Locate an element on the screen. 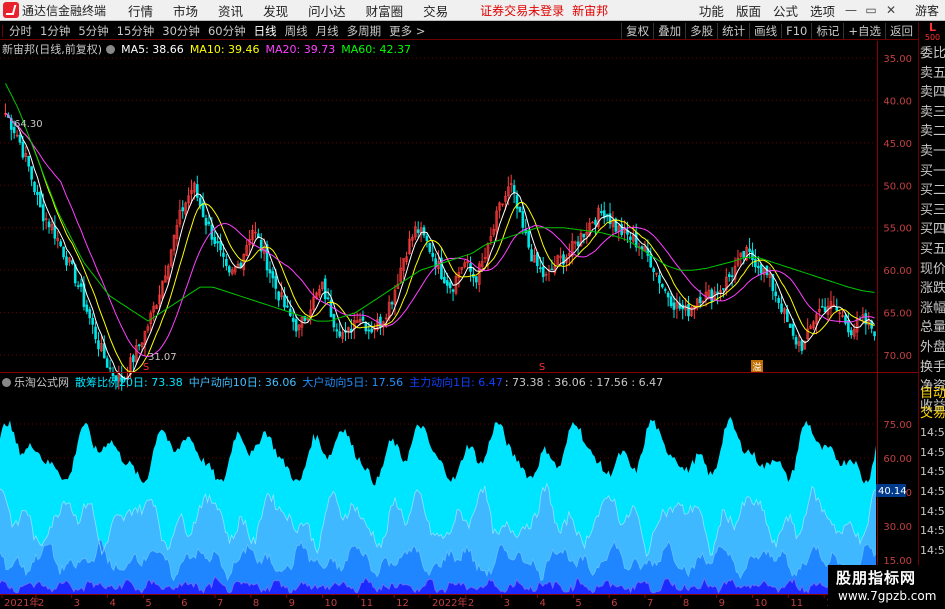 This screenshot has width=945, height=609. y-tick-label: 55.00 is located at coordinates (897, 229).